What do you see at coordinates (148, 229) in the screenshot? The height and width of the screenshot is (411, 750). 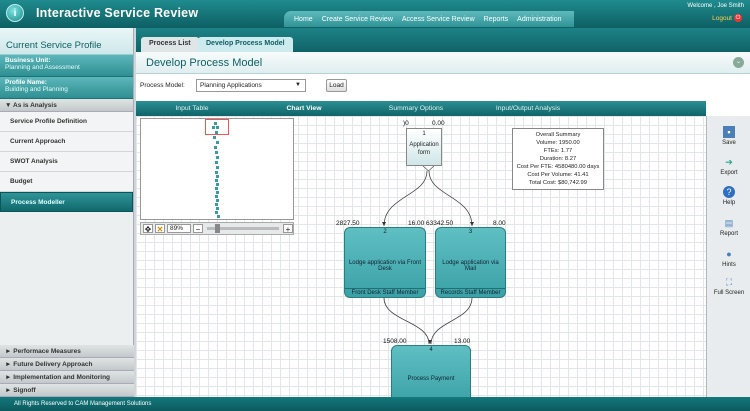 I see `pan-icon: ✥` at bounding box center [148, 229].